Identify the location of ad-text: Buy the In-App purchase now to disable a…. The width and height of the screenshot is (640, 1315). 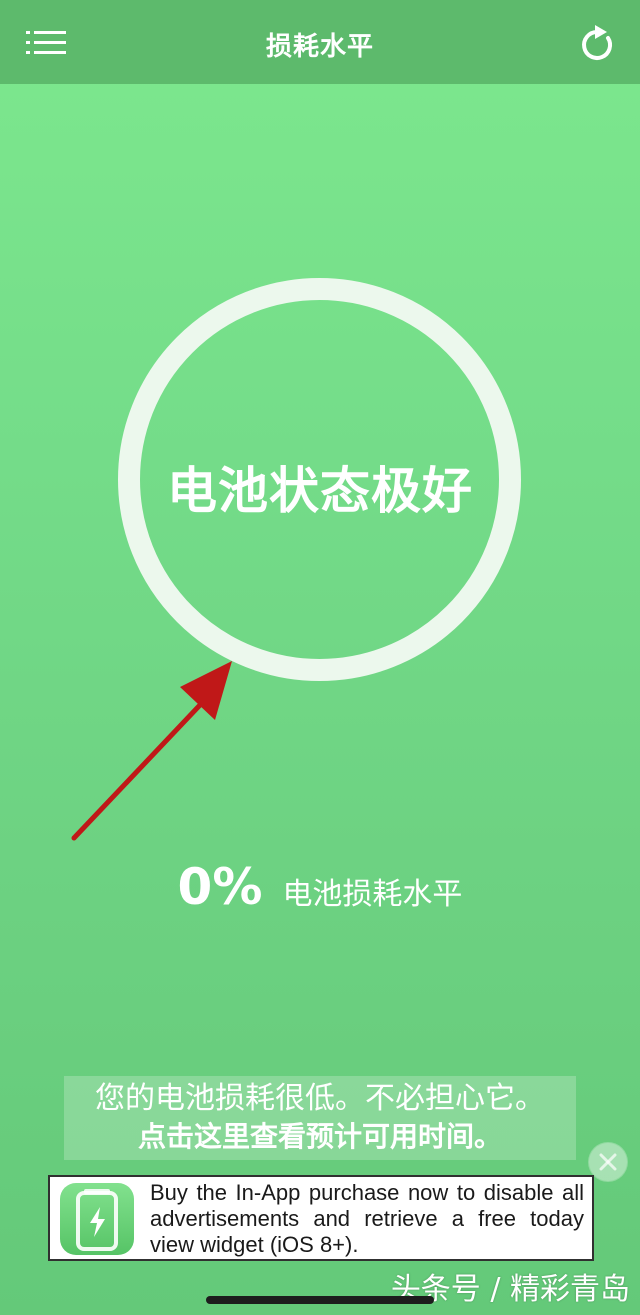
(367, 1218).